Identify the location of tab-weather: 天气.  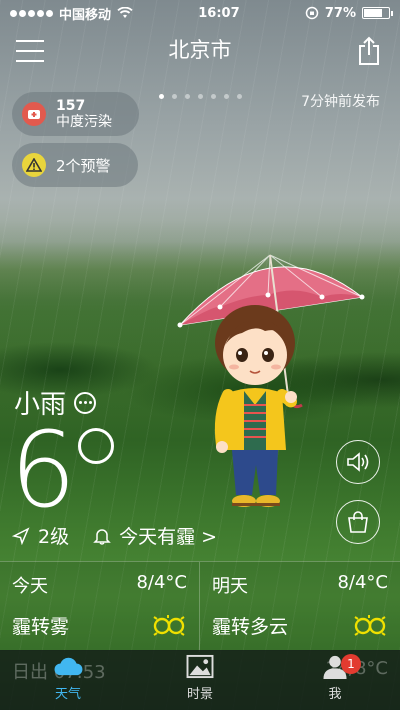
(68, 681).